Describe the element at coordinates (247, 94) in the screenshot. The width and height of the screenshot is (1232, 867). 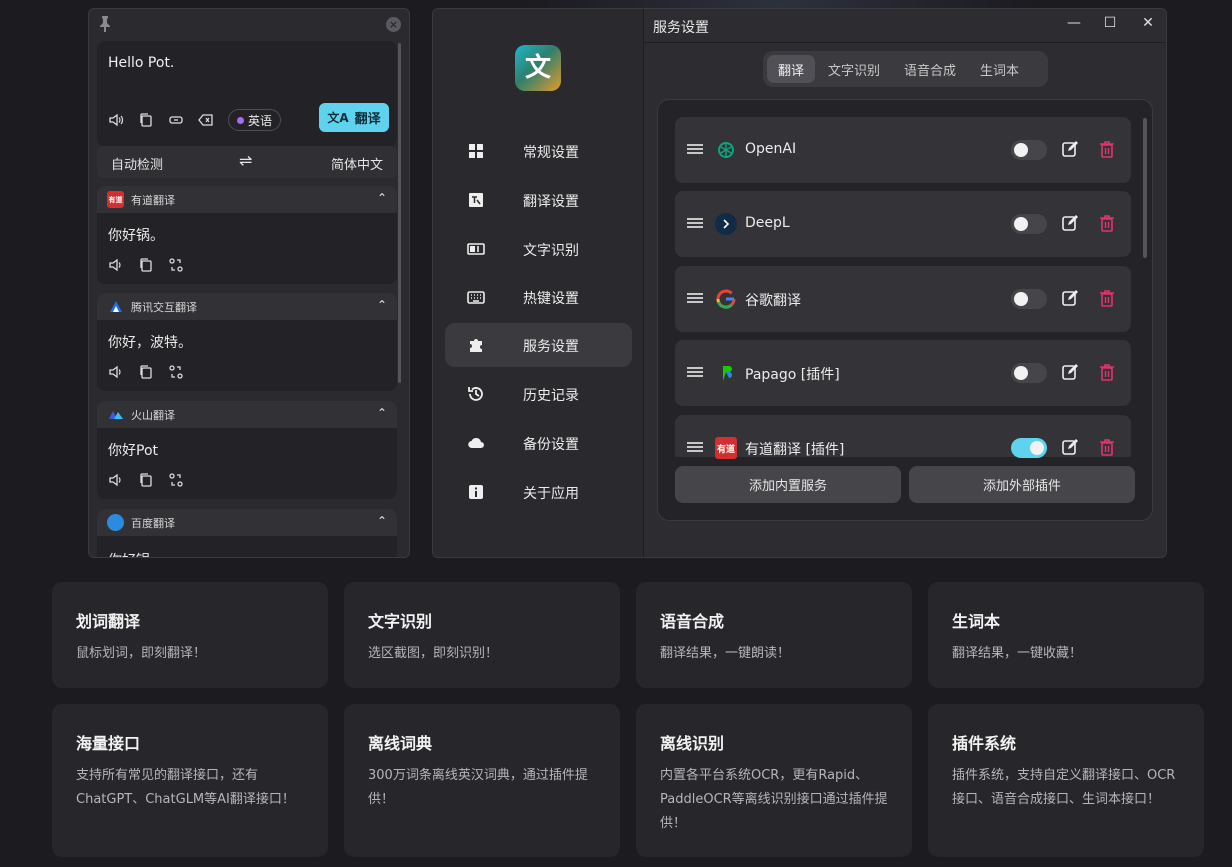
I see `source-text-box: Hello Pot. 英语 文A 翻译` at that location.